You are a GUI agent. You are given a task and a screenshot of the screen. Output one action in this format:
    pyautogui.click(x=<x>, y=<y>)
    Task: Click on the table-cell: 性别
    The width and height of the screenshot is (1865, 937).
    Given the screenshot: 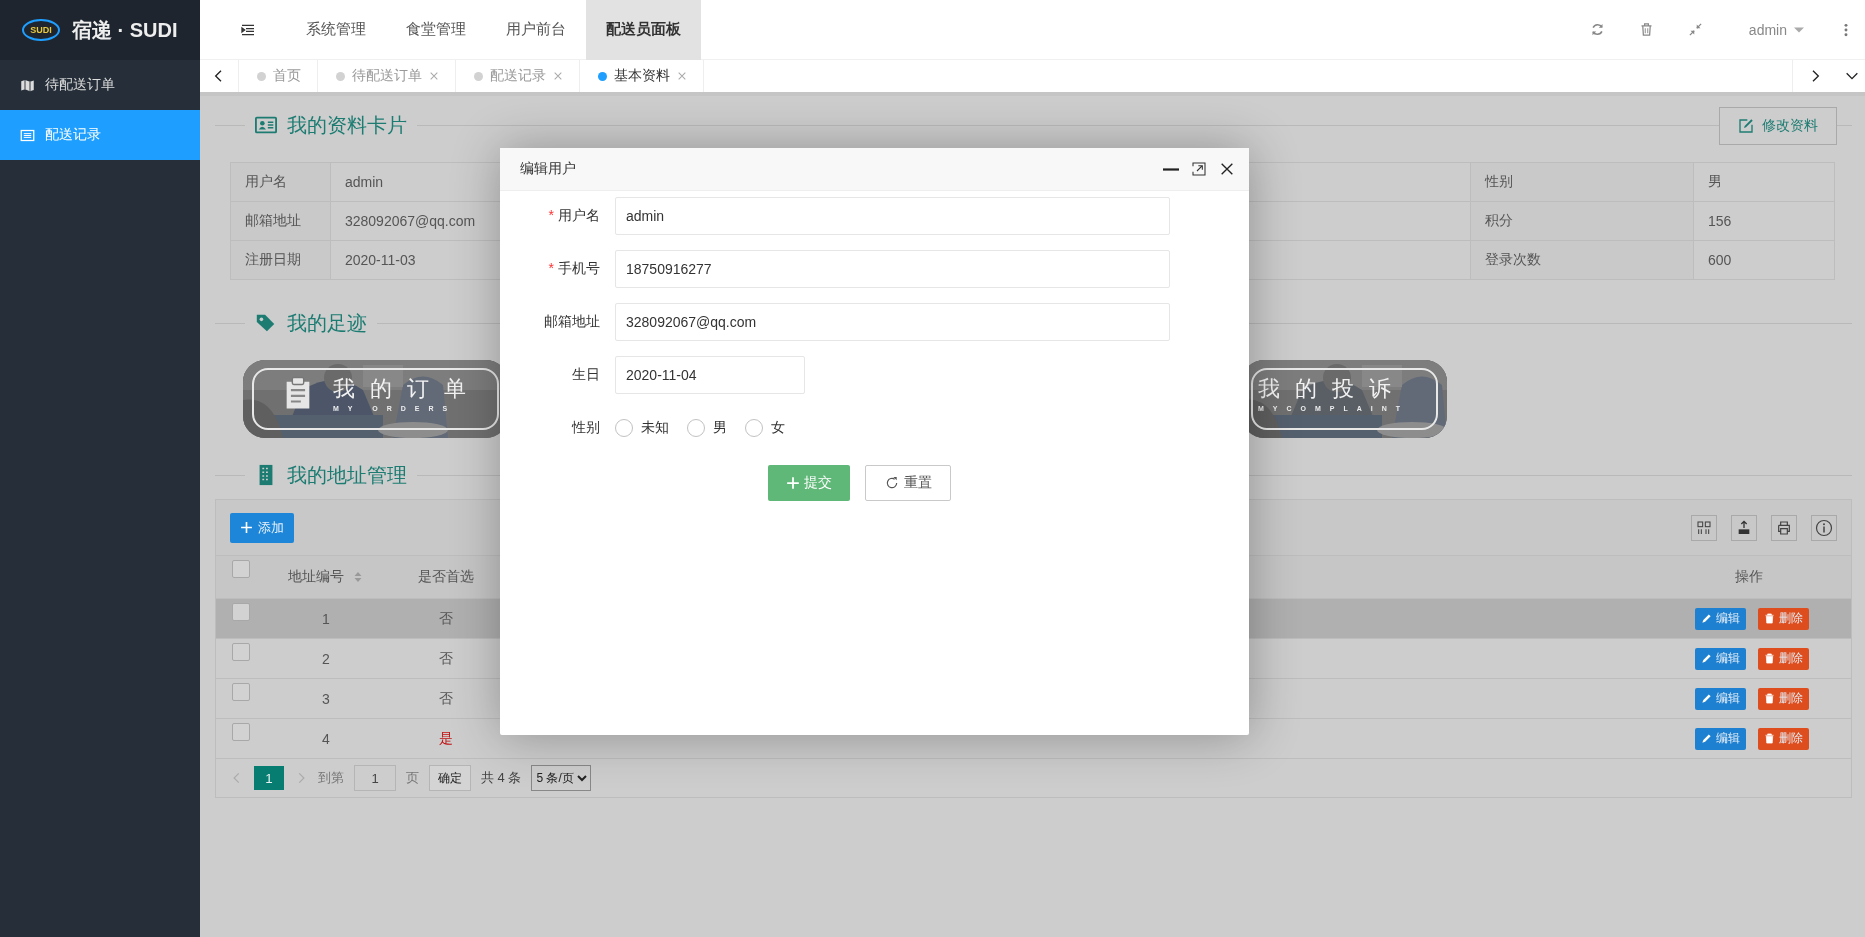 What is the action you would take?
    pyautogui.click(x=1582, y=182)
    